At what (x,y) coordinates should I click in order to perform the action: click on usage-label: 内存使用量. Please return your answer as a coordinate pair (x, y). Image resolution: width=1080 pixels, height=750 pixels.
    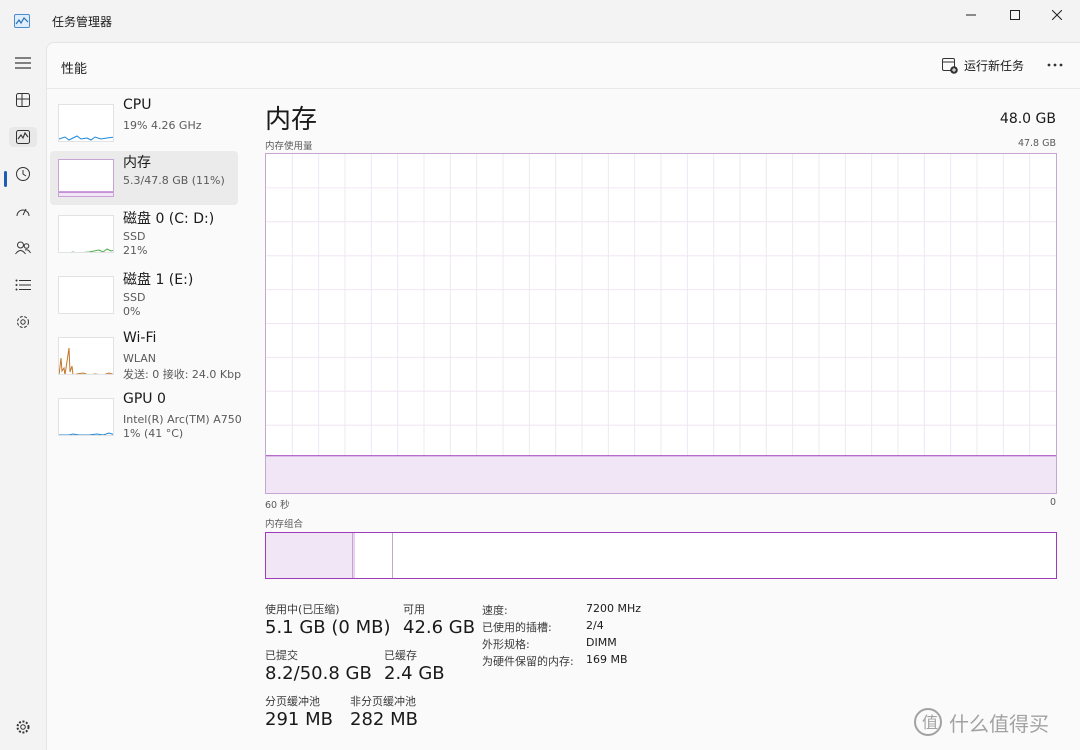
    Looking at the image, I should click on (289, 146).